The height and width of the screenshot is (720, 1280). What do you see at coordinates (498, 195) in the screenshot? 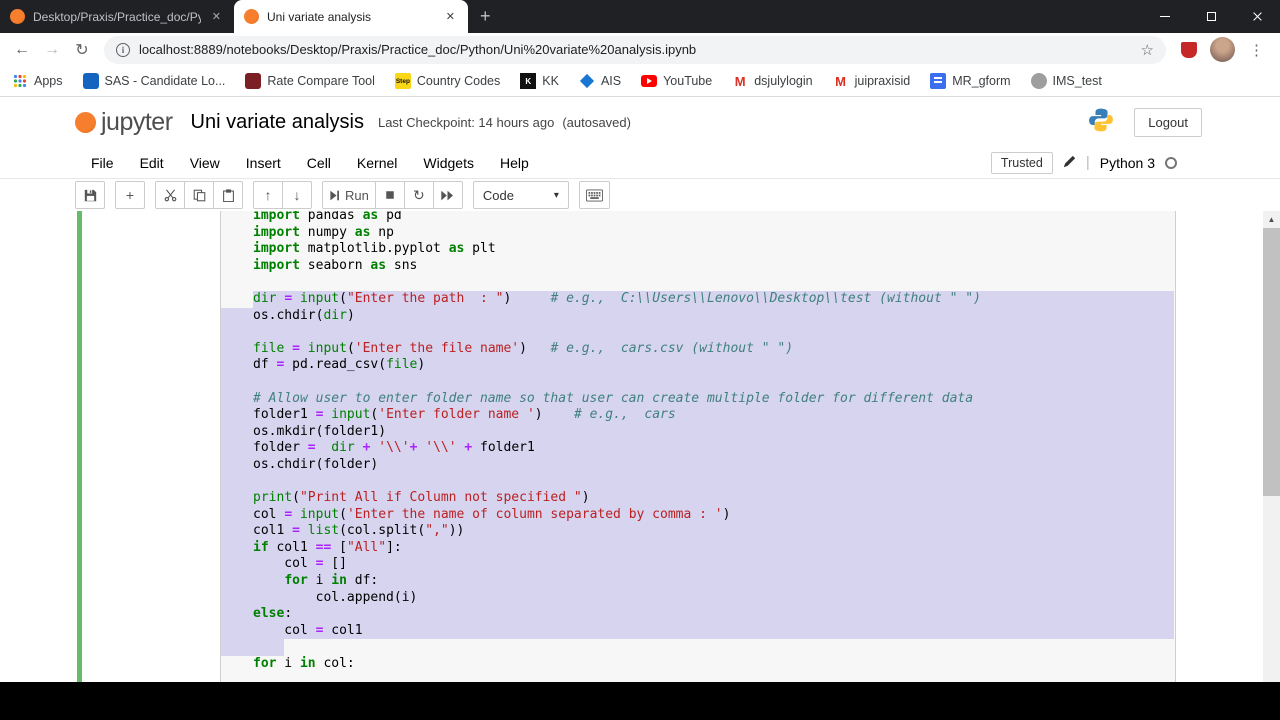
I see `cell-type-value: Code` at bounding box center [498, 195].